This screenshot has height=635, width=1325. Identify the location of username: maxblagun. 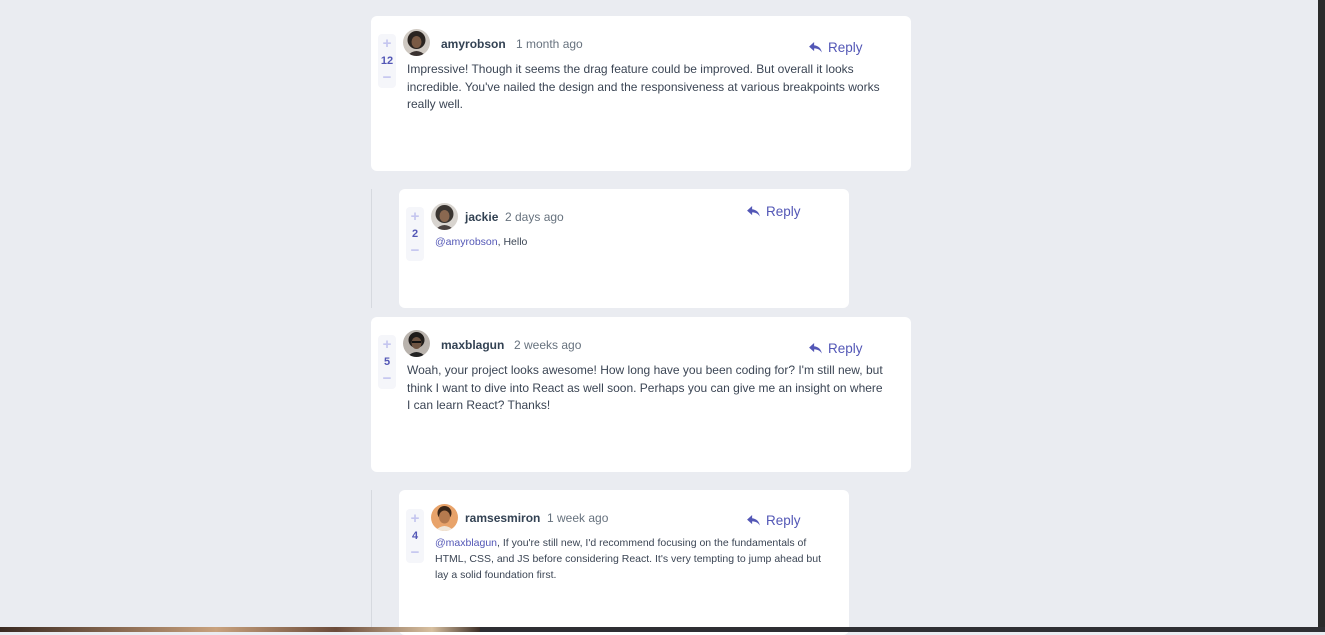
(472, 345).